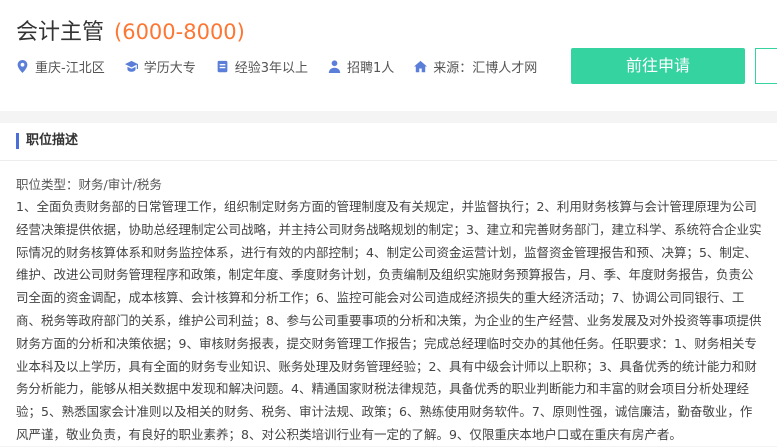 This screenshot has height=447, width=777. I want to click on job-meta: 重庆-江北区 学历大专 经验3年以上 招聘1人 来源：汇博人才网, so click(286, 66).